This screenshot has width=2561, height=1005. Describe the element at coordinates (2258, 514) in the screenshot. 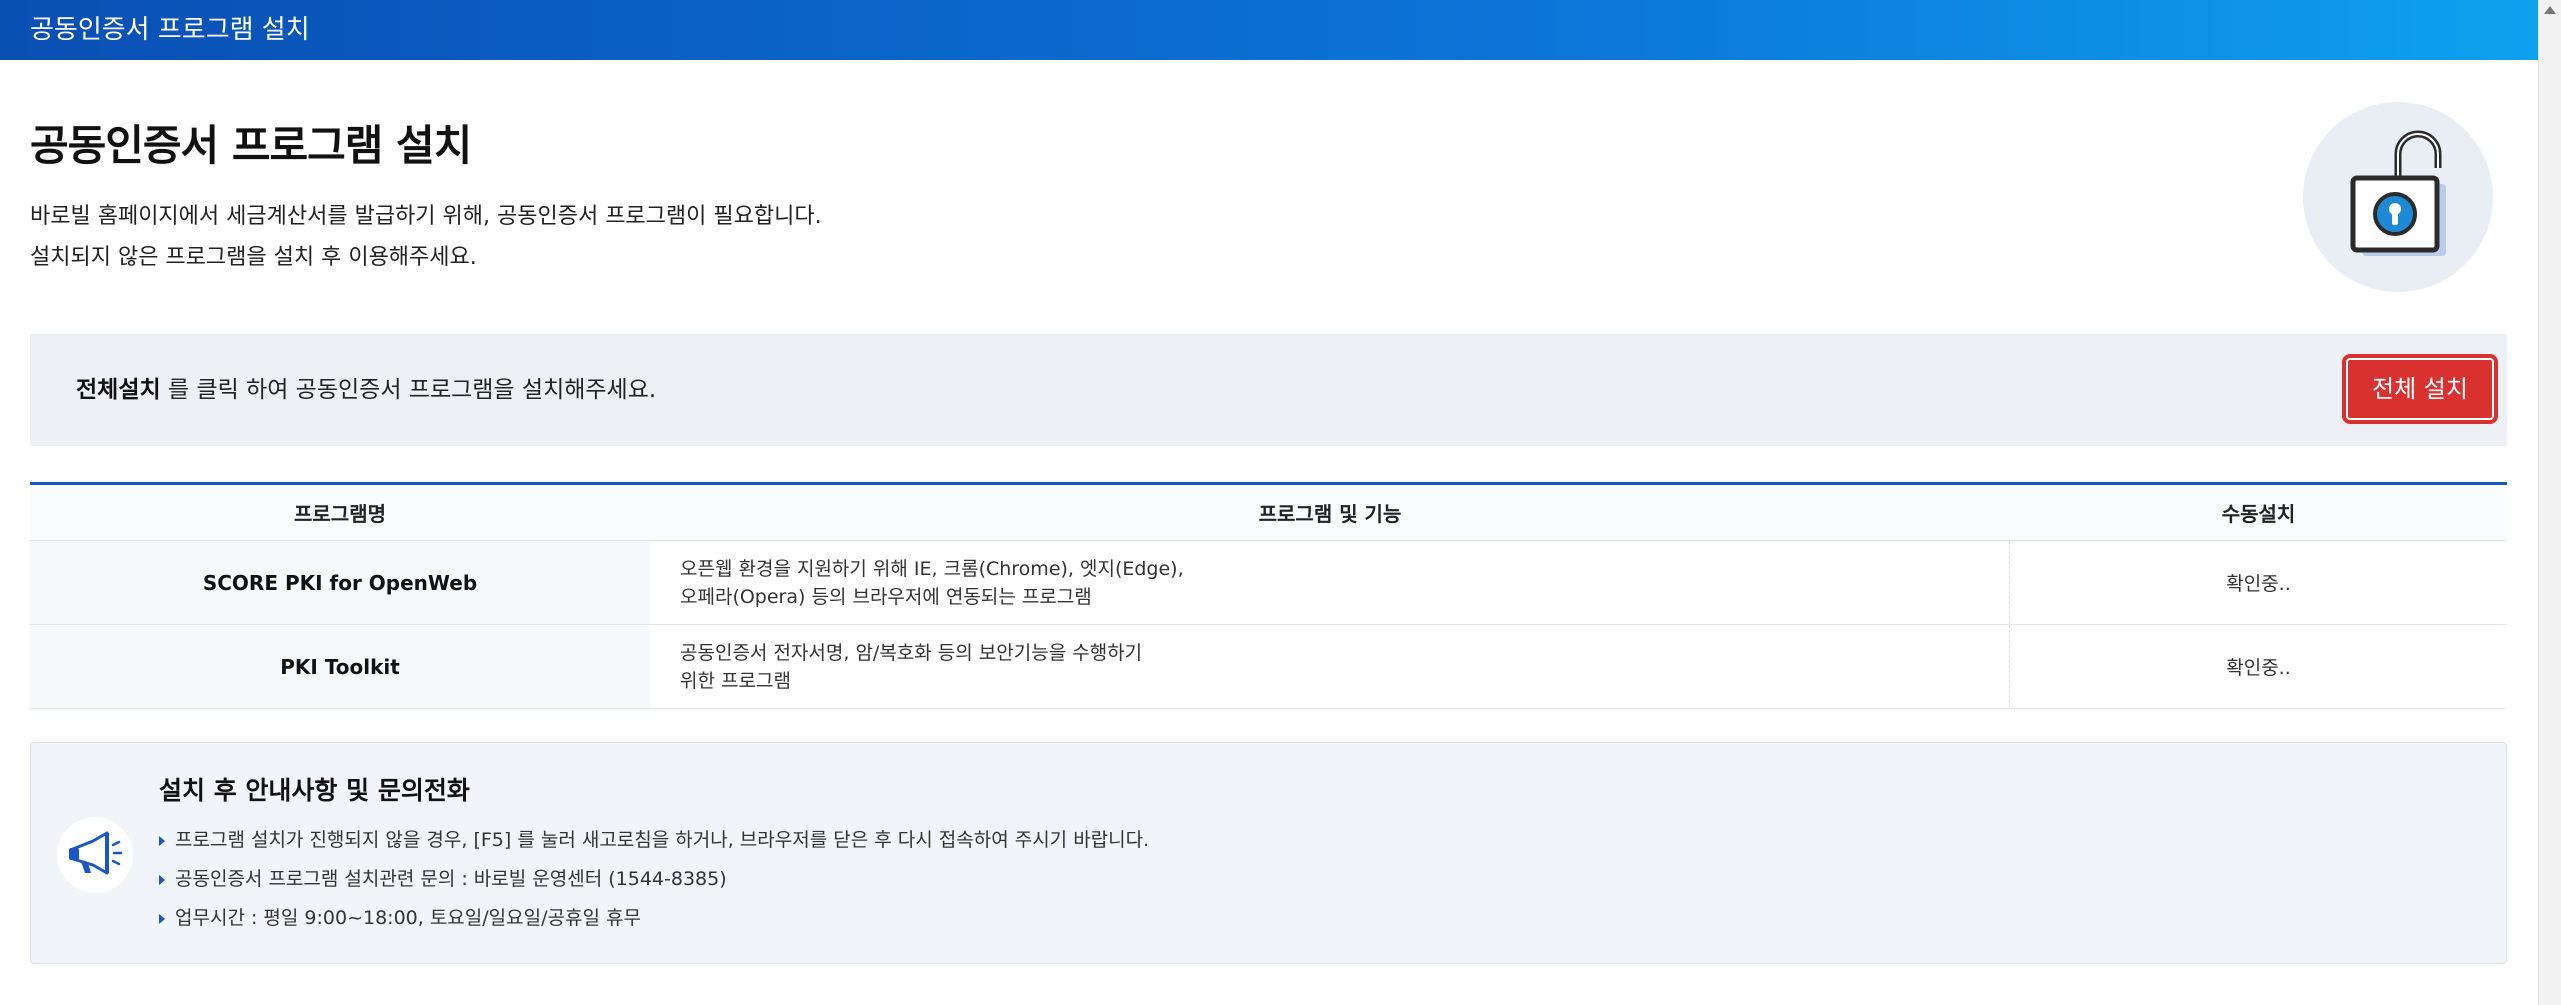

I see `column-header-manual-install: 수동설치` at that location.